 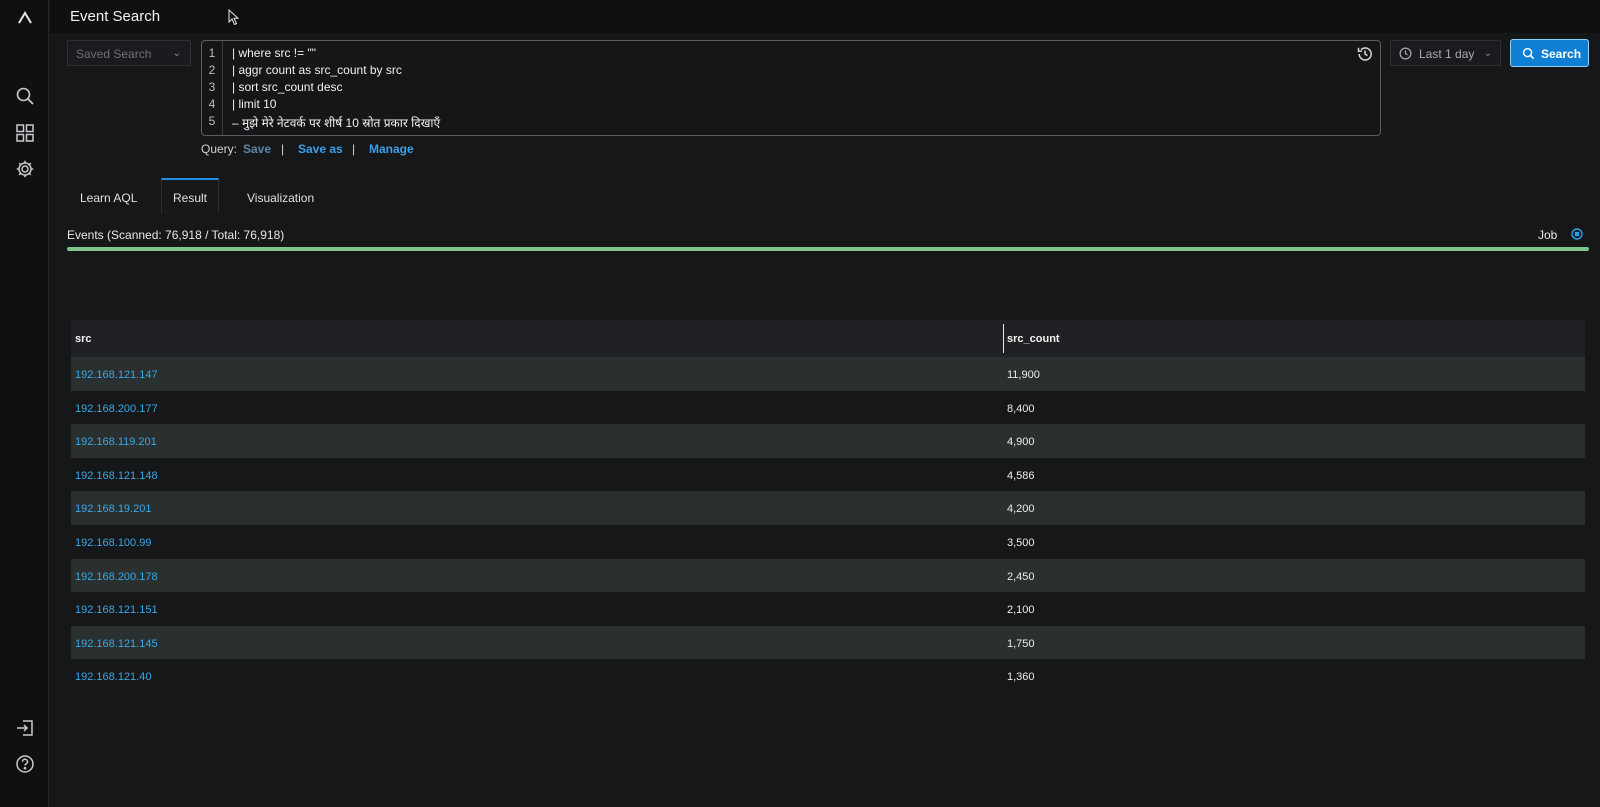 What do you see at coordinates (1577, 234) in the screenshot?
I see `job-status-icon` at bounding box center [1577, 234].